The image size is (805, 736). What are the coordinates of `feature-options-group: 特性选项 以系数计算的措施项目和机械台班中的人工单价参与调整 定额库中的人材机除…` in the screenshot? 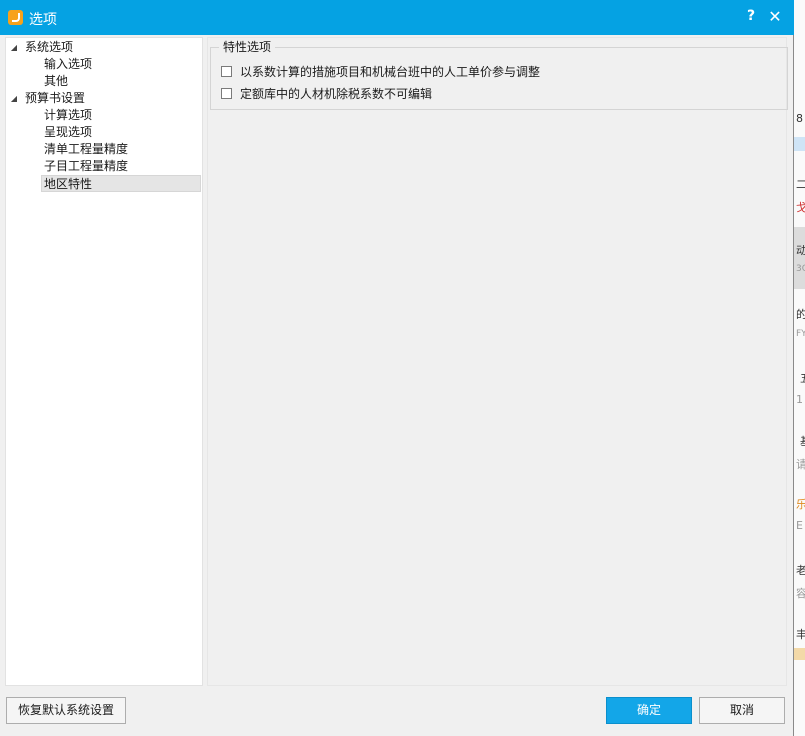 It's located at (499, 74).